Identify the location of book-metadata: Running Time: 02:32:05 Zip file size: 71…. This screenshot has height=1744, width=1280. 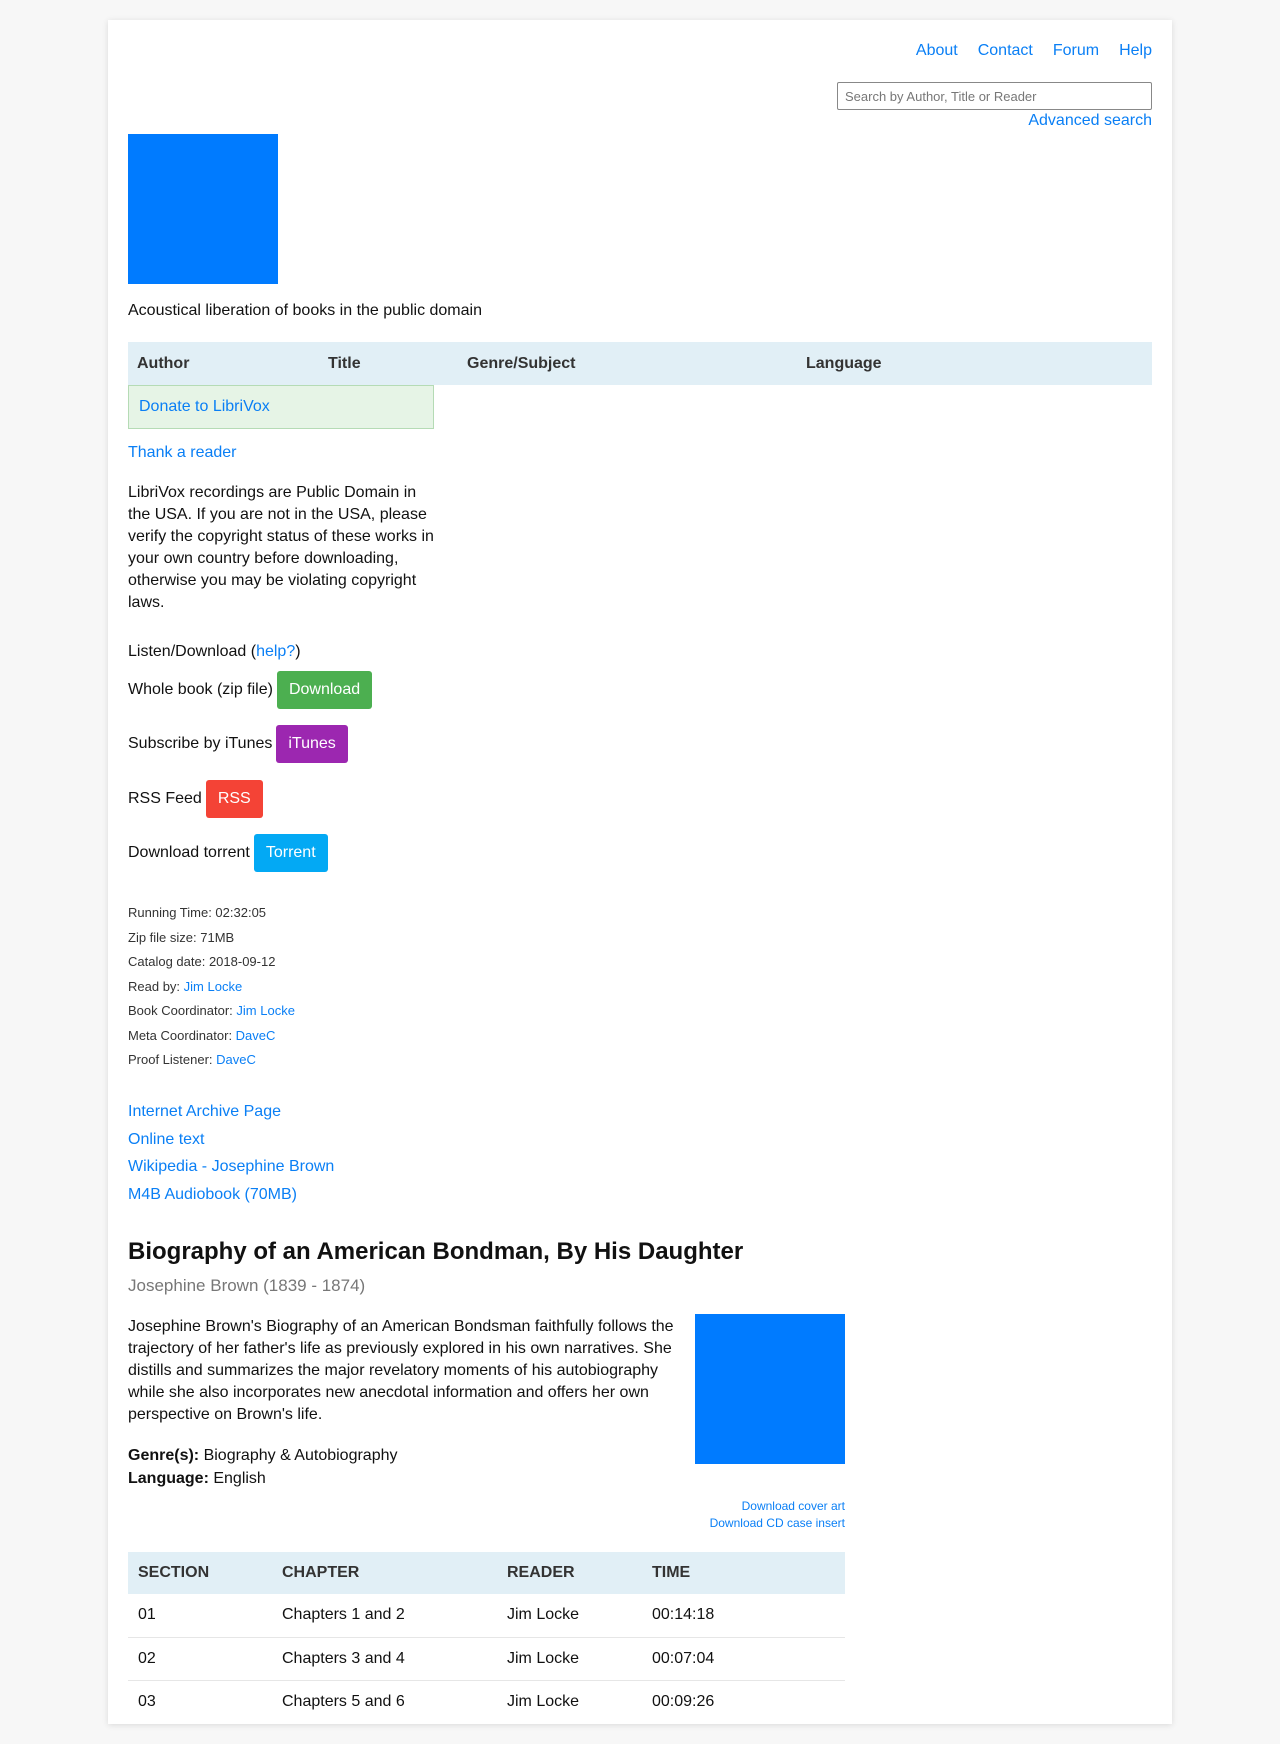
(211, 987).